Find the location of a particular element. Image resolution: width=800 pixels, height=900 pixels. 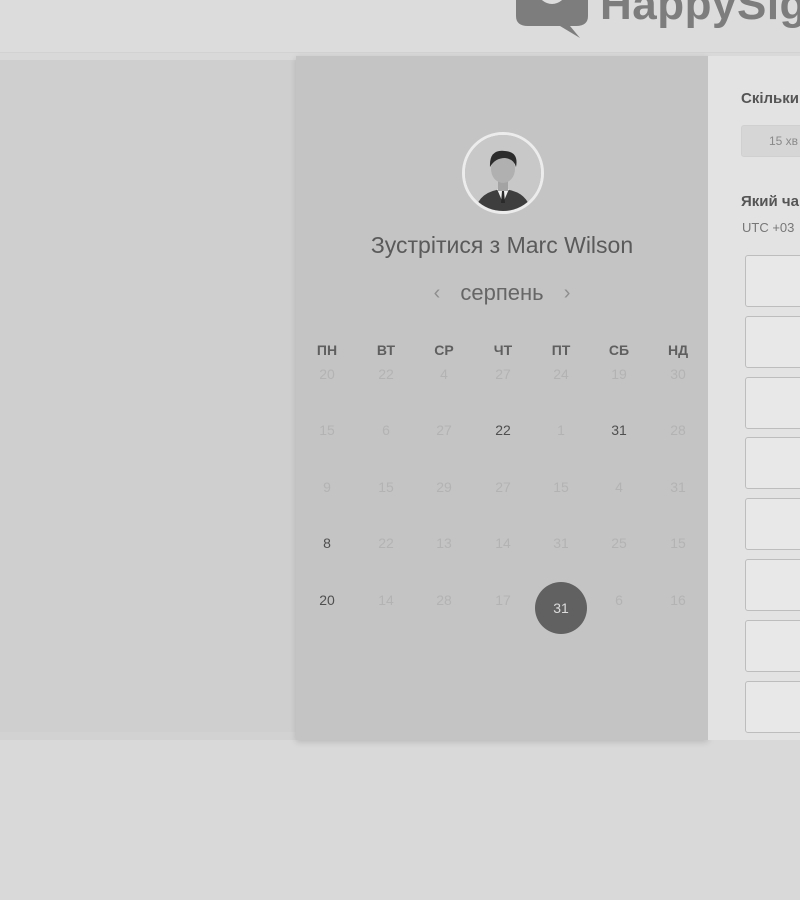

weekday-label: ПН is located at coordinates (327, 350).